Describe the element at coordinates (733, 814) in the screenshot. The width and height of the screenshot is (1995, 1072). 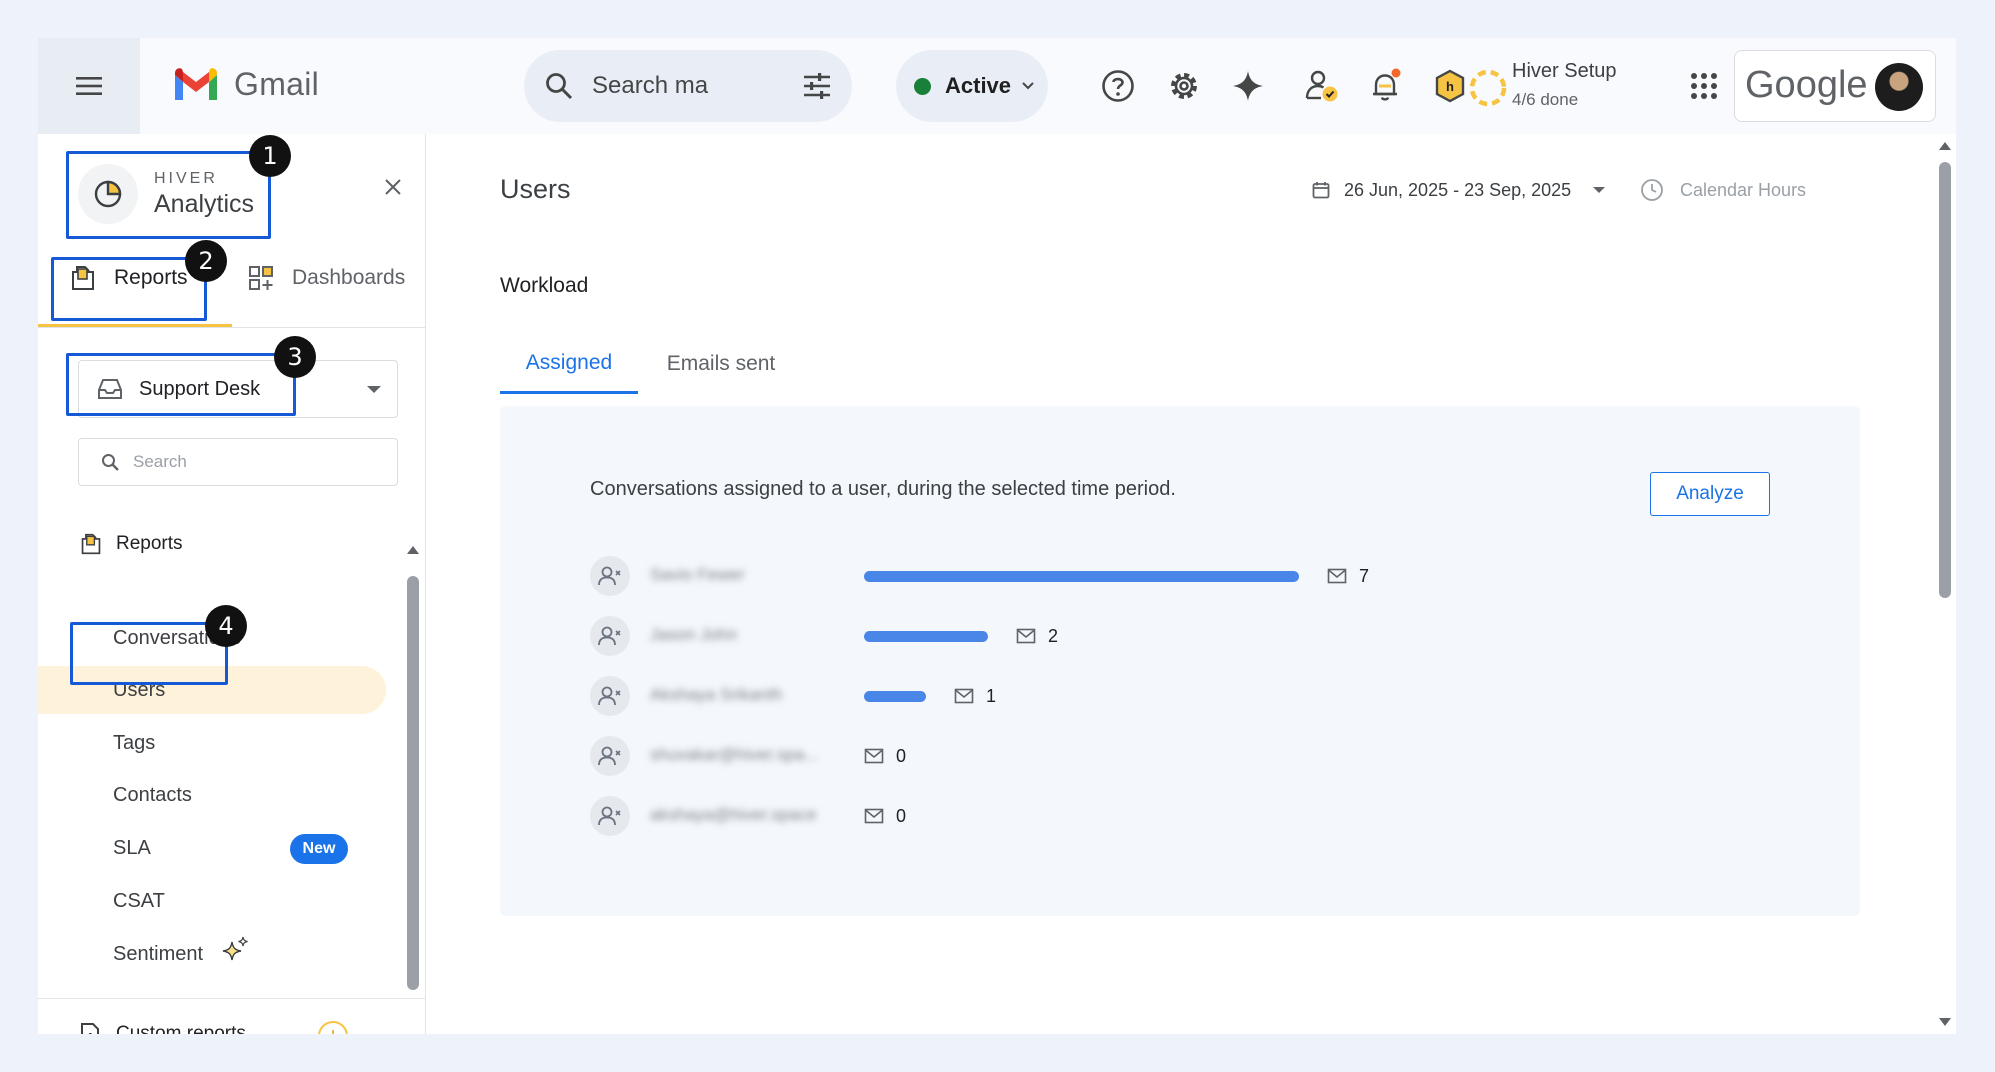
I see `user-name: akshaya@hiver.space` at that location.